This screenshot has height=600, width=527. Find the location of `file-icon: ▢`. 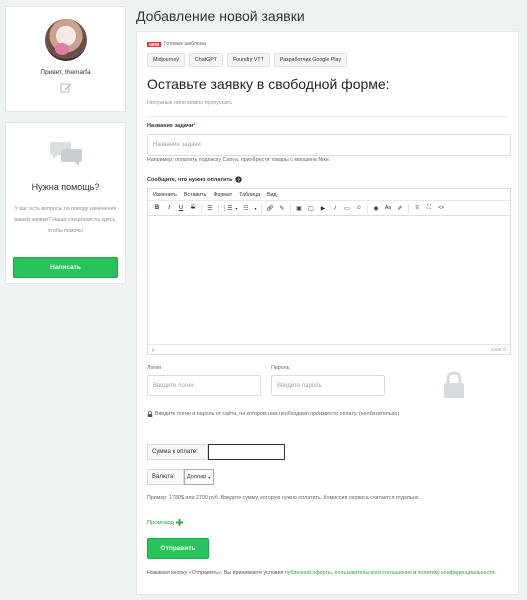

file-icon: ▢ is located at coordinates (311, 208).